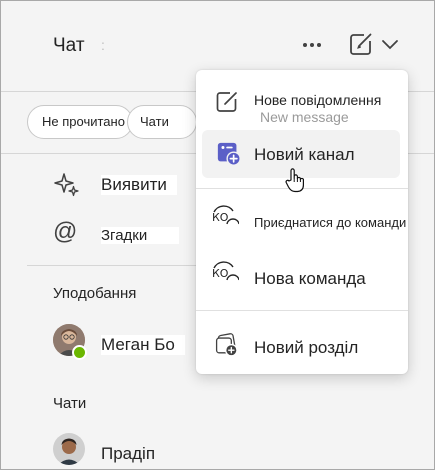  I want to click on filter-unread-label: Не прочитано, so click(83, 121).